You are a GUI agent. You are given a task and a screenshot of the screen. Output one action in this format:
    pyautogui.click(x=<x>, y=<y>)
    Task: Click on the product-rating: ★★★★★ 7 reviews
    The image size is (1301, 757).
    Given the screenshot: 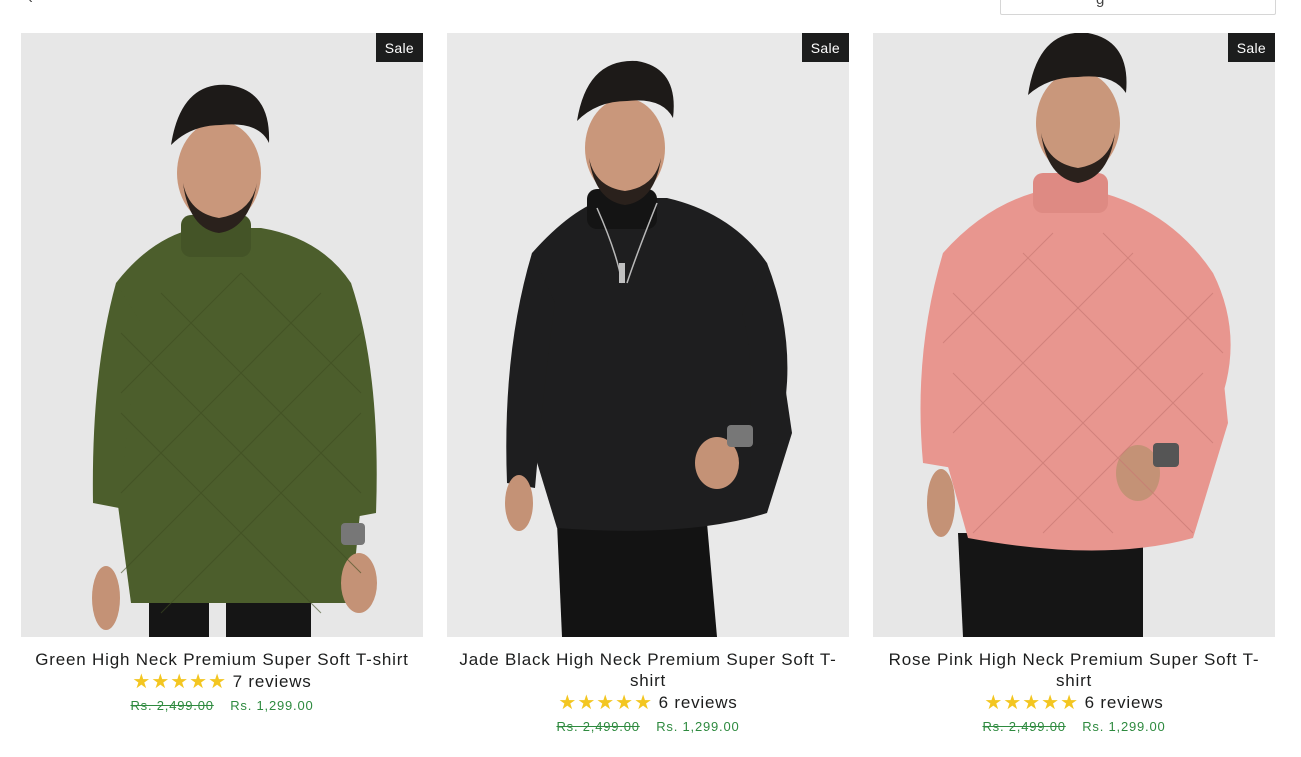 What is the action you would take?
    pyautogui.click(x=222, y=682)
    